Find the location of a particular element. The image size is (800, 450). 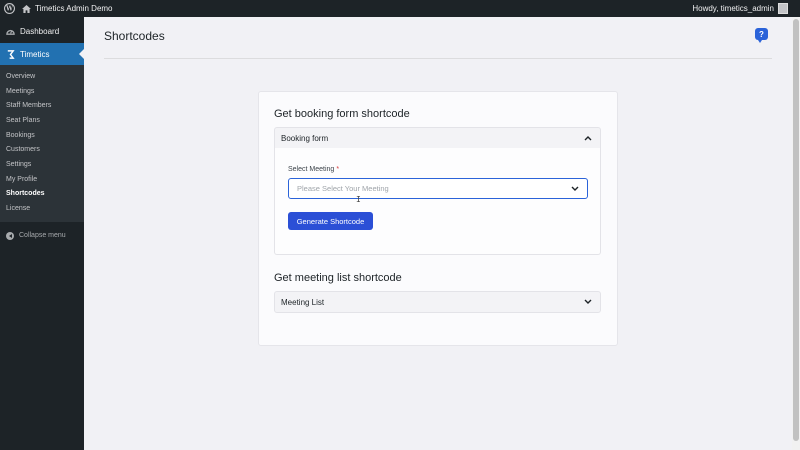

account-menu: Howdy, timetics_admin is located at coordinates (740, 8).